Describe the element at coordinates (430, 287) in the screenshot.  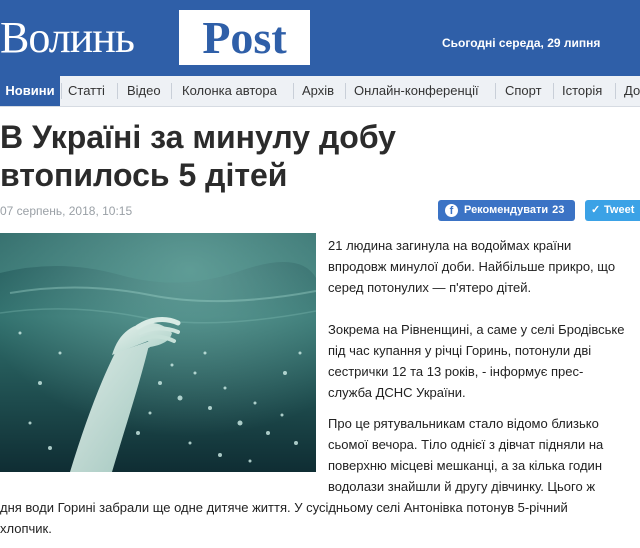
I see `paragraph-line: серед потонулих — п'ятеро дітей.` at that location.